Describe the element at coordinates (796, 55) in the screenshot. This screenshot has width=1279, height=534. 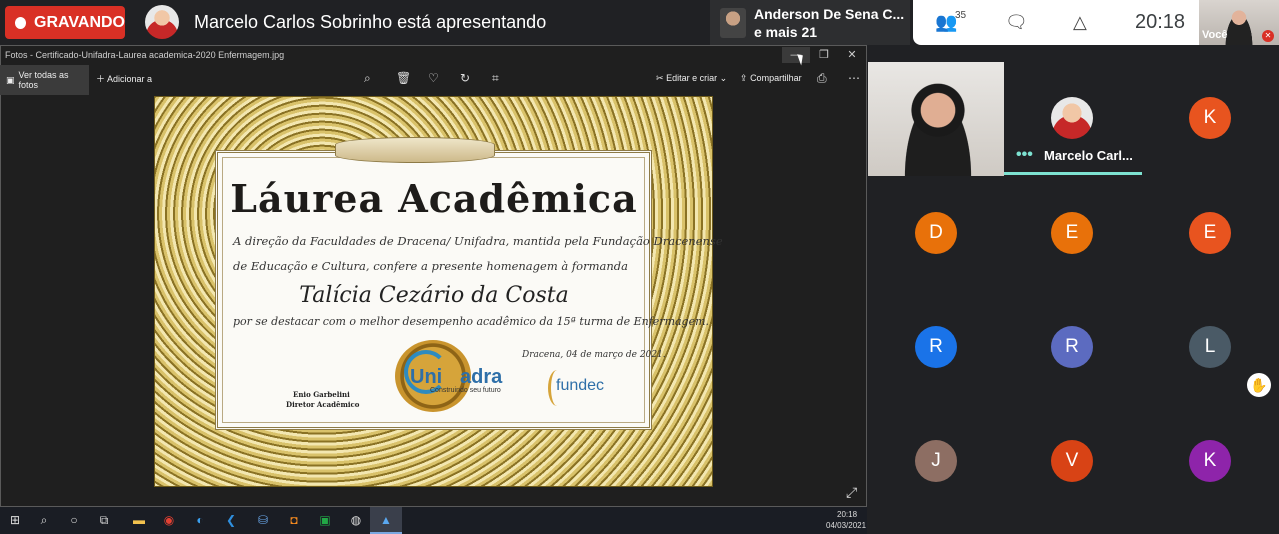
I see `minimize-button: —` at that location.